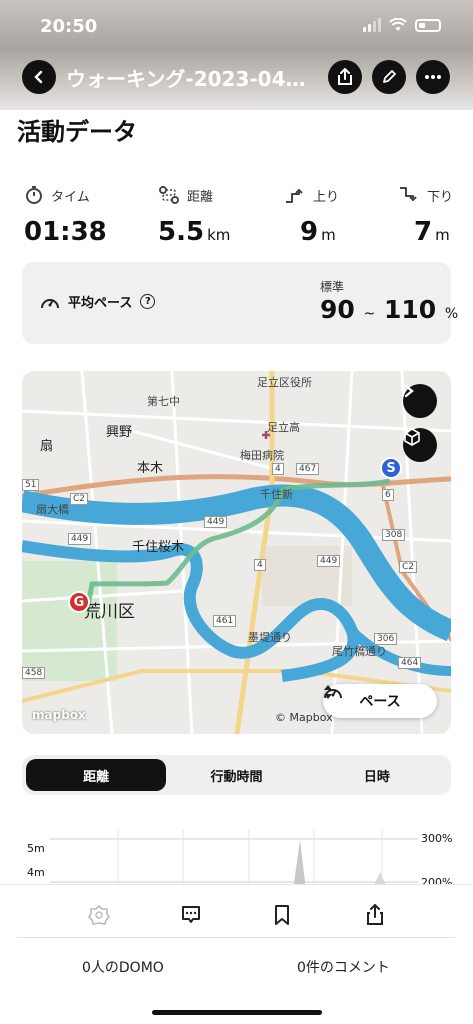 The image size is (473, 1024). What do you see at coordinates (412, 437) in the screenshot?
I see `cube-icon` at bounding box center [412, 437].